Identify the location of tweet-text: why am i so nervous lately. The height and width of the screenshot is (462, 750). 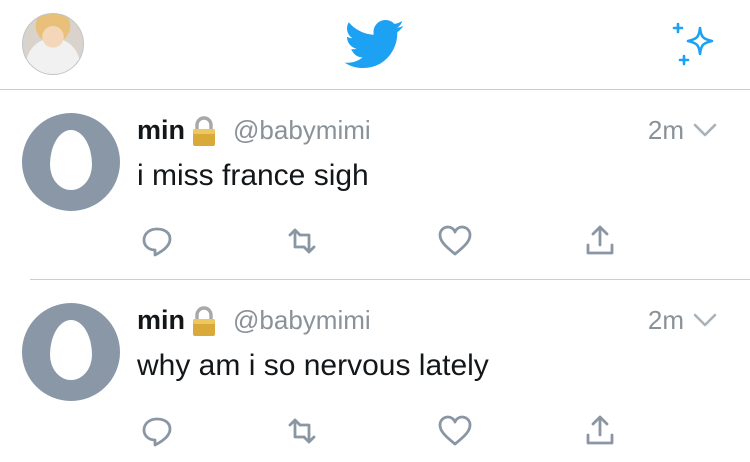
(313, 365).